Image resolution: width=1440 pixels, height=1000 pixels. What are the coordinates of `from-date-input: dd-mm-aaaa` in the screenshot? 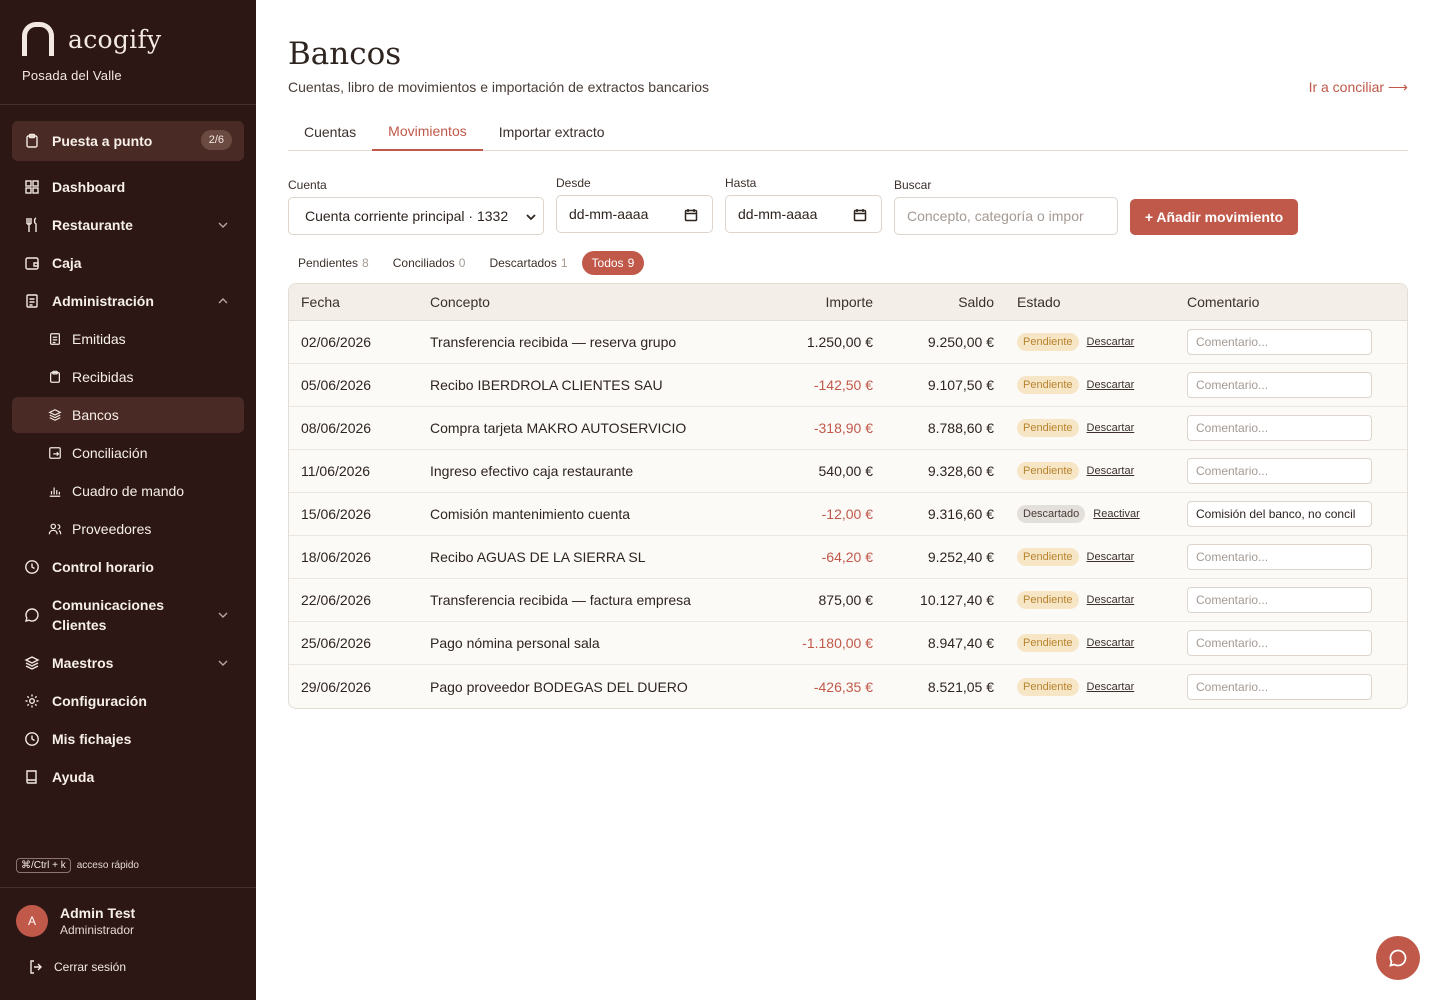 It's located at (634, 214).